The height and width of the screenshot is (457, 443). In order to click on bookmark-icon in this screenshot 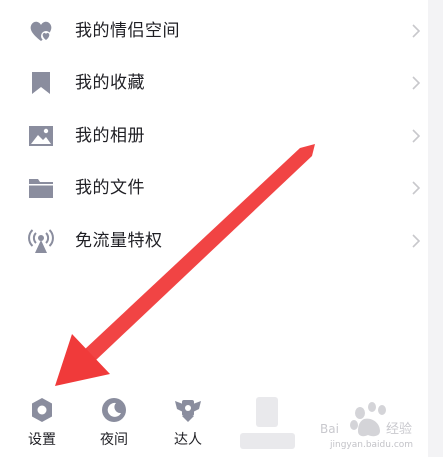, I will do `click(41, 83)`.